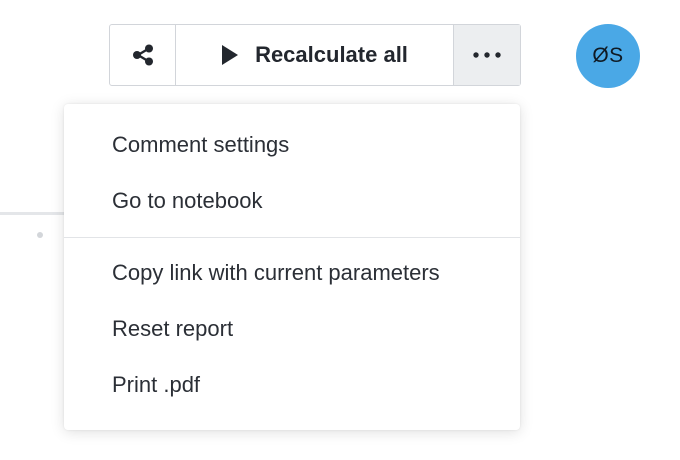 This screenshot has width=680, height=460. Describe the element at coordinates (156, 384) in the screenshot. I see `menu-item-label: Print .pdf` at that location.